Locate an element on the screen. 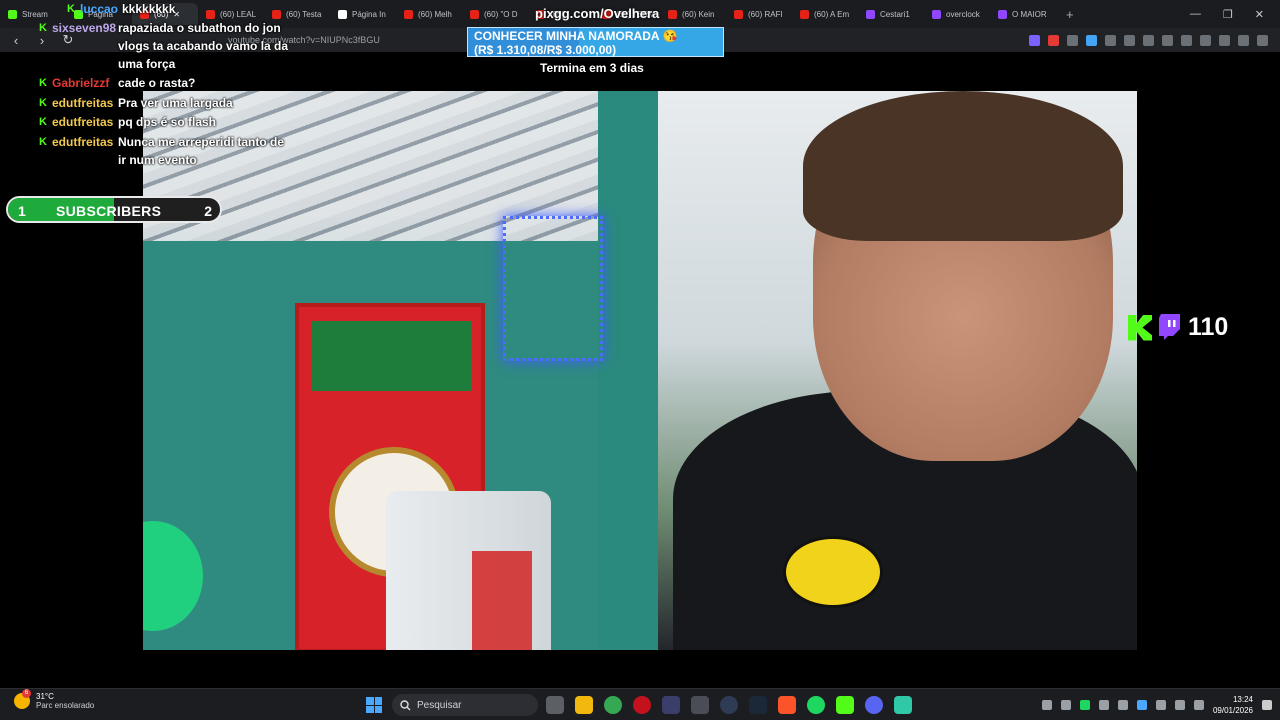 The image size is (1280, 720). task-view-icon is located at coordinates (555, 705).